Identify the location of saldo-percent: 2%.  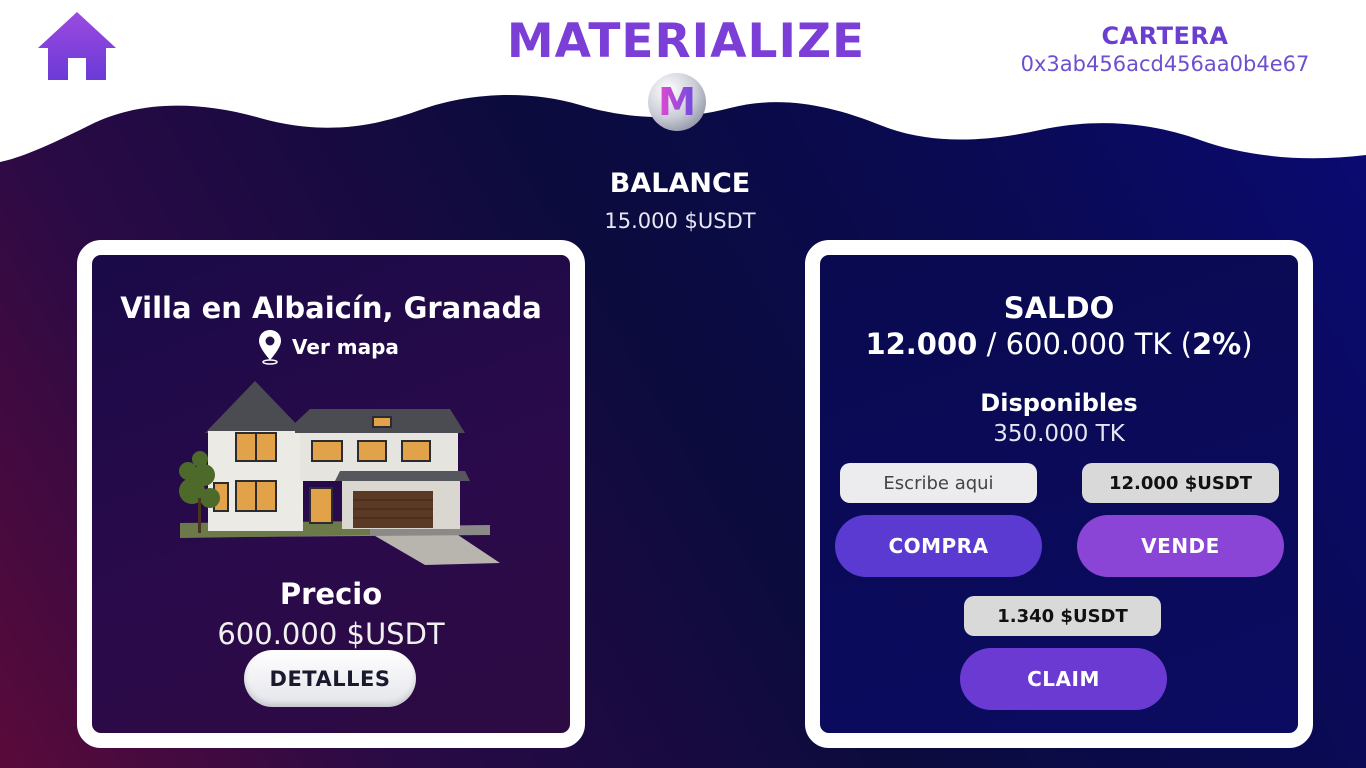
(1216, 344).